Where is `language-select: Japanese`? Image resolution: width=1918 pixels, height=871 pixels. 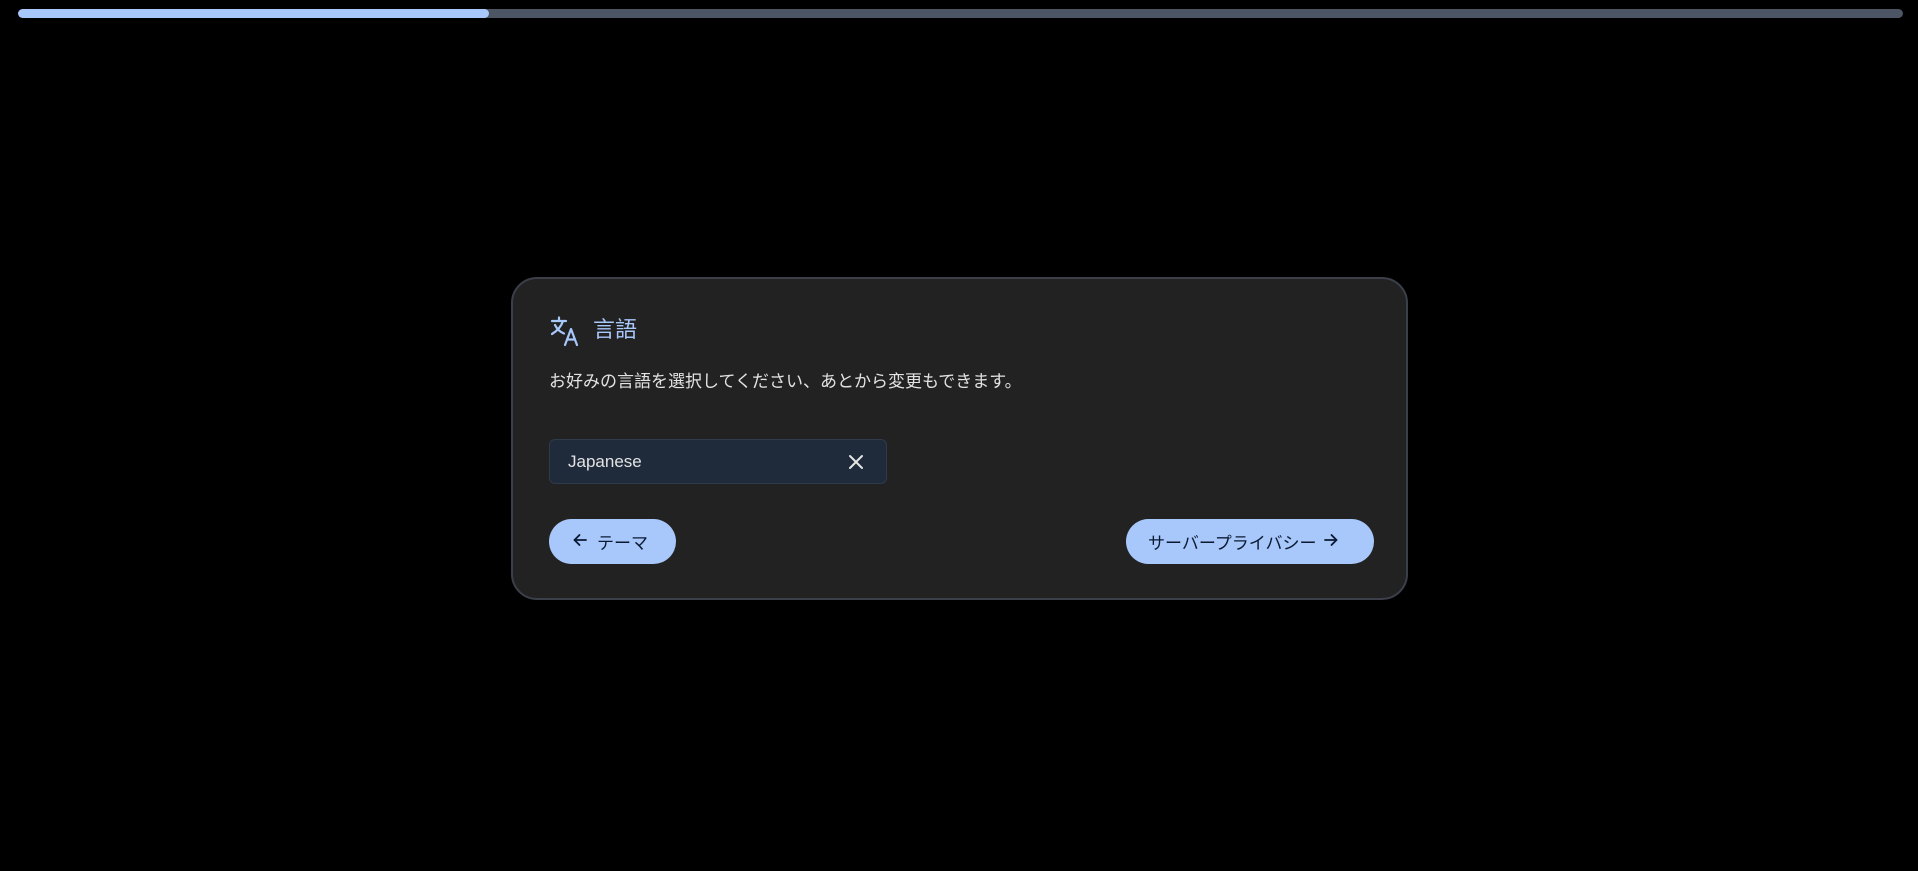 language-select: Japanese is located at coordinates (718, 461).